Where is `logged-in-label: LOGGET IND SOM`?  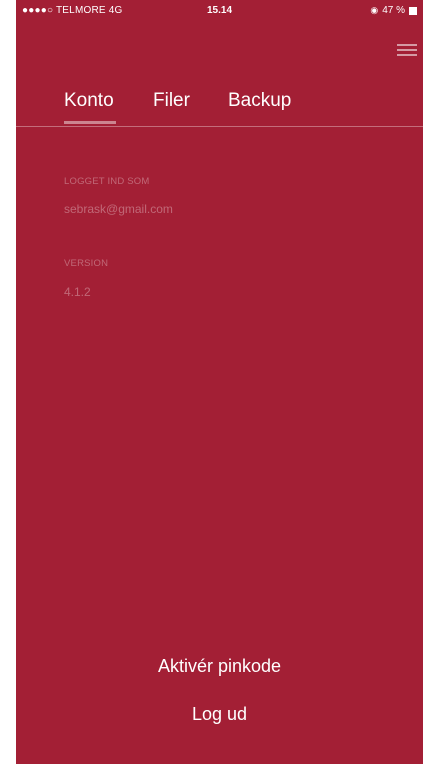 logged-in-label: LOGGET IND SOM is located at coordinates (107, 181).